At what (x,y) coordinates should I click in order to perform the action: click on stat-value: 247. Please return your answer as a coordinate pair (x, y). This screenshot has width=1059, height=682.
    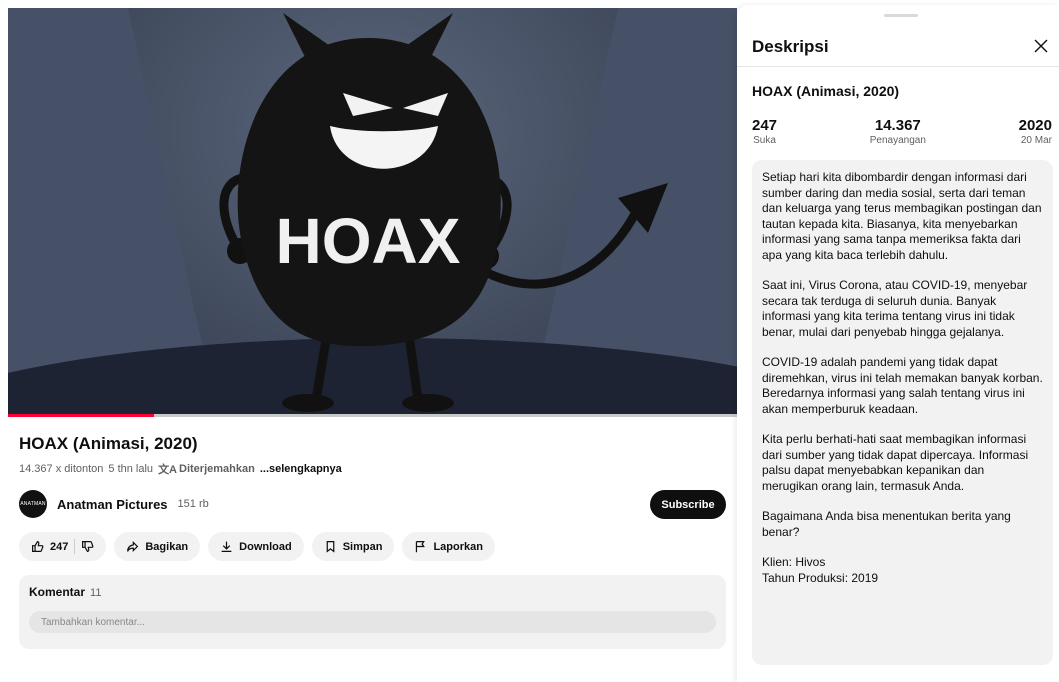
    Looking at the image, I should click on (765, 125).